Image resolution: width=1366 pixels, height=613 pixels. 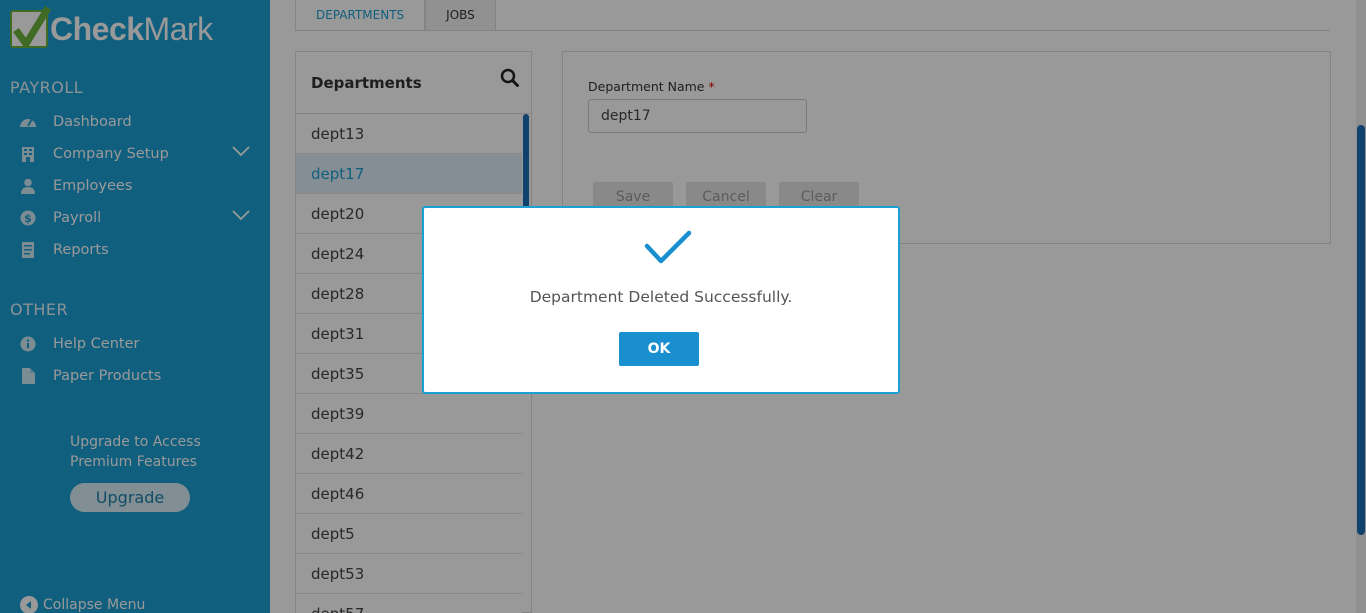 I want to click on dialog-message: Department Deleted Successfully., so click(x=661, y=297).